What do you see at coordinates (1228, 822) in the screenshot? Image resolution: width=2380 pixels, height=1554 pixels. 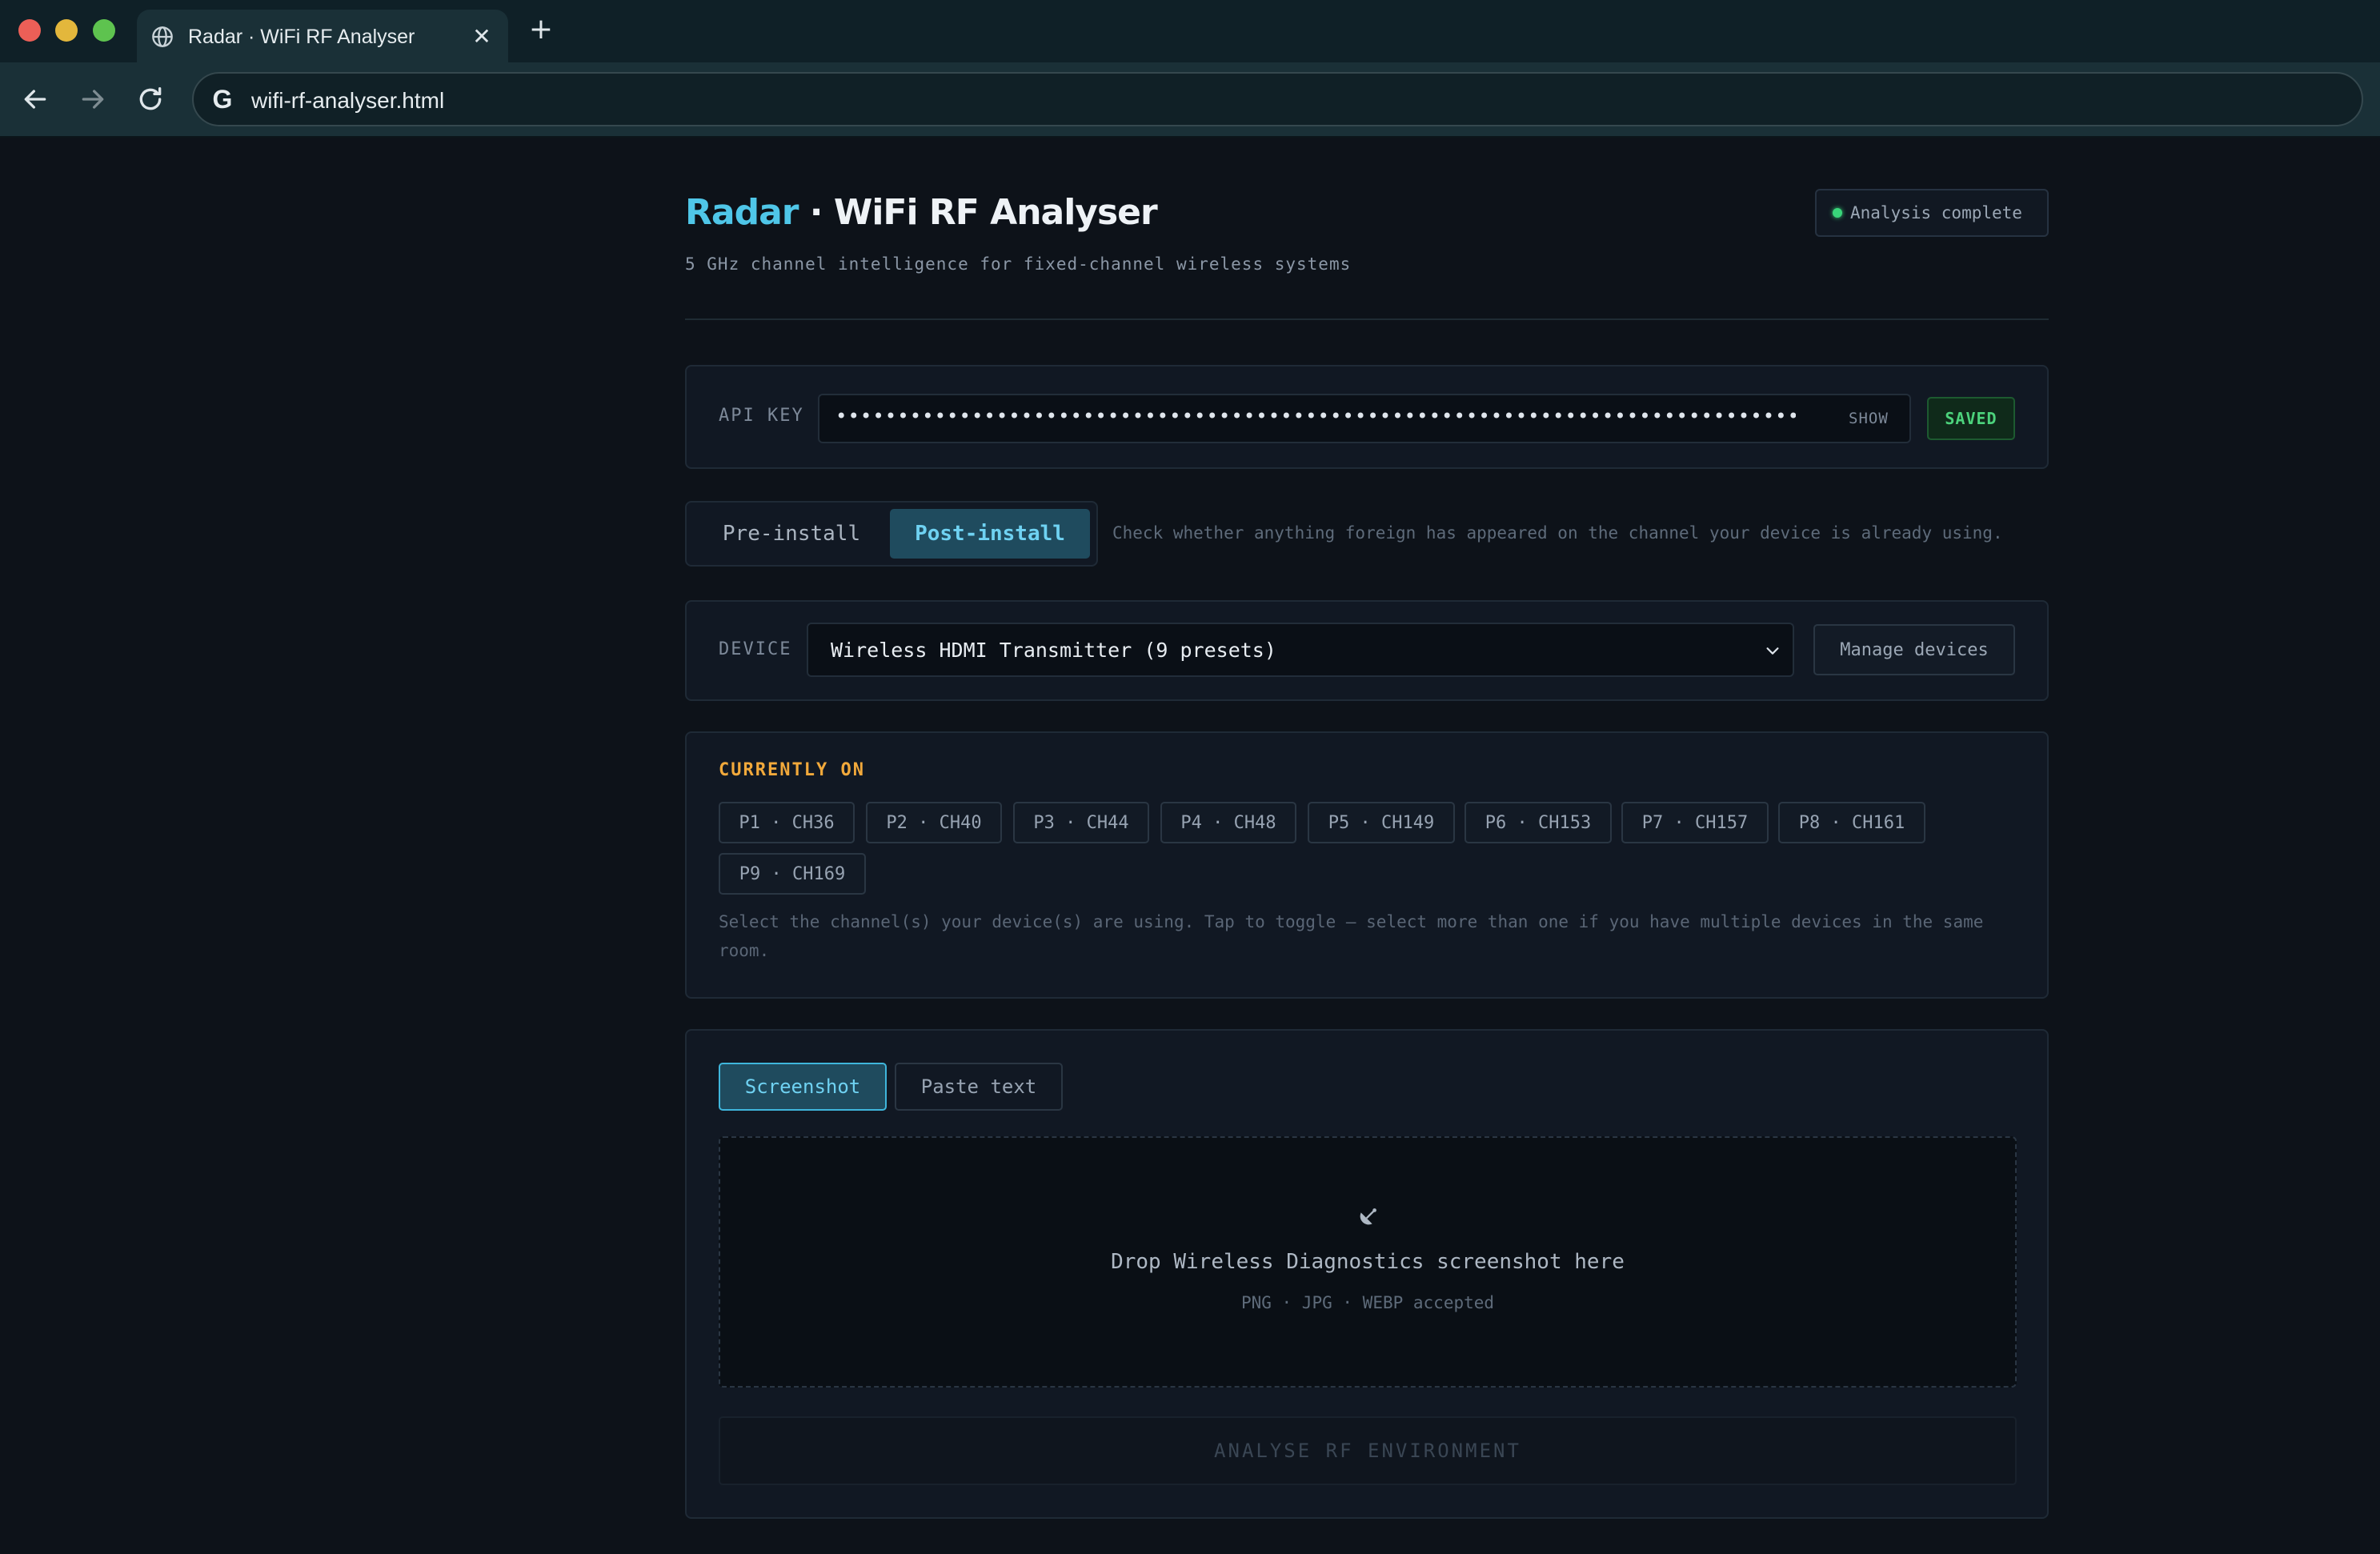 I see `preset-chip: P4 · CH48` at bounding box center [1228, 822].